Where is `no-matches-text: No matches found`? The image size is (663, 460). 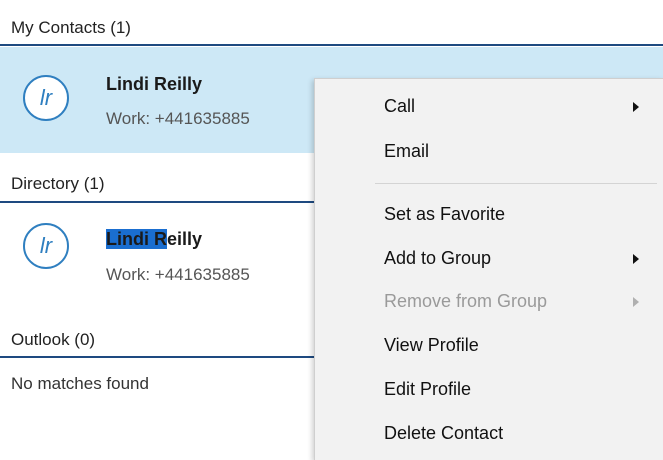 no-matches-text: No matches found is located at coordinates (80, 383).